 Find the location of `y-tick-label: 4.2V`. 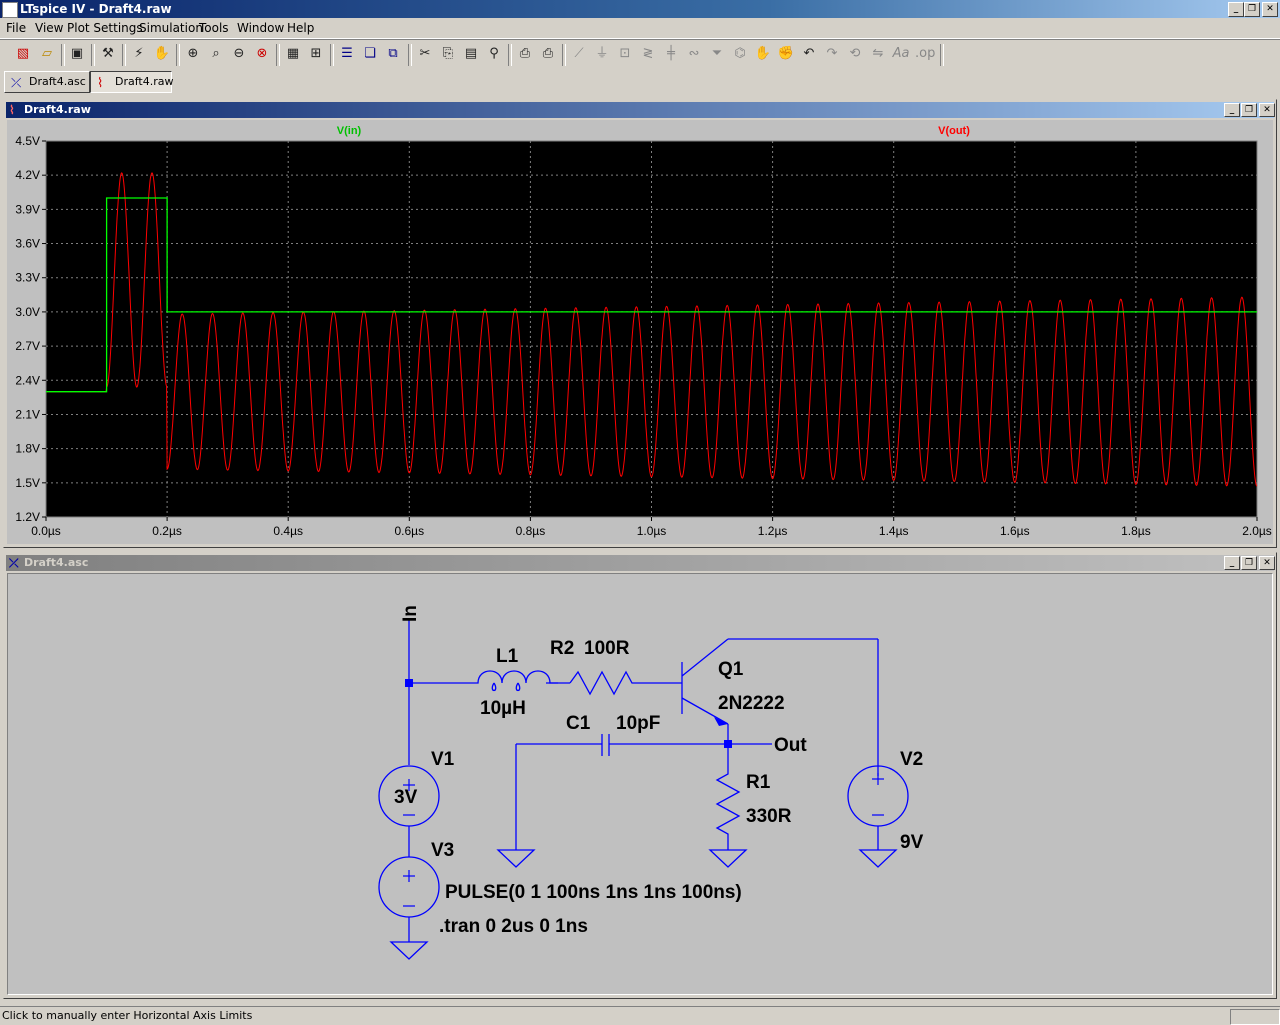

y-tick-label: 4.2V is located at coordinates (27, 175).